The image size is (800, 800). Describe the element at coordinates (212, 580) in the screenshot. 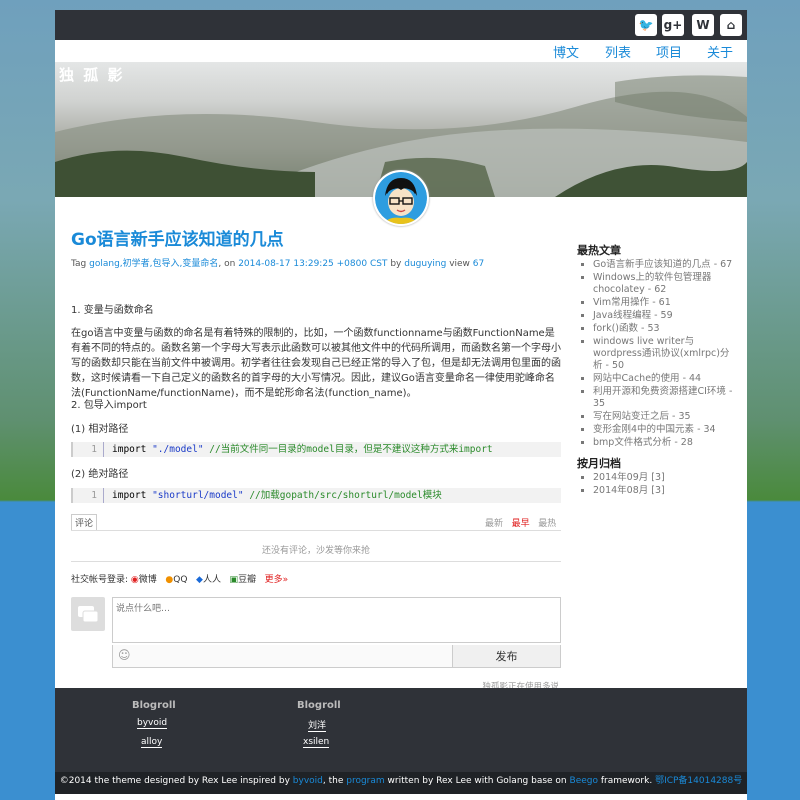

I see `login-renren: 人人` at that location.